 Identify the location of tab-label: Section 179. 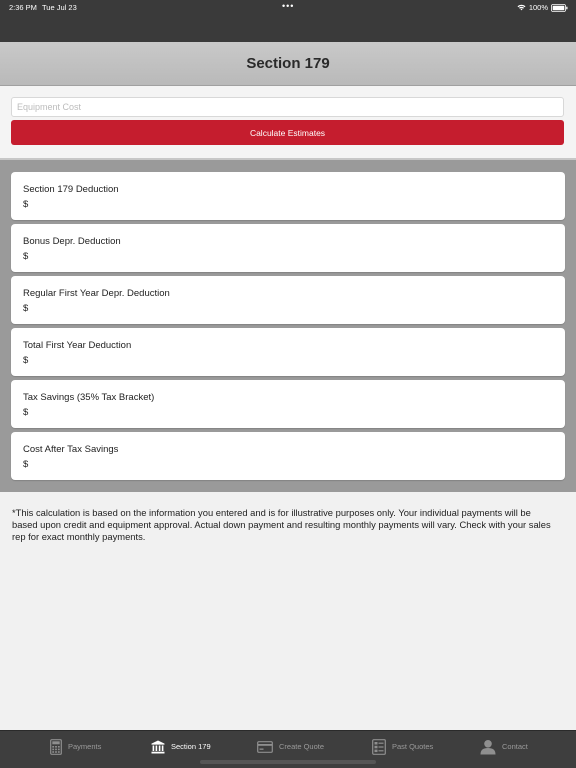
(191, 746).